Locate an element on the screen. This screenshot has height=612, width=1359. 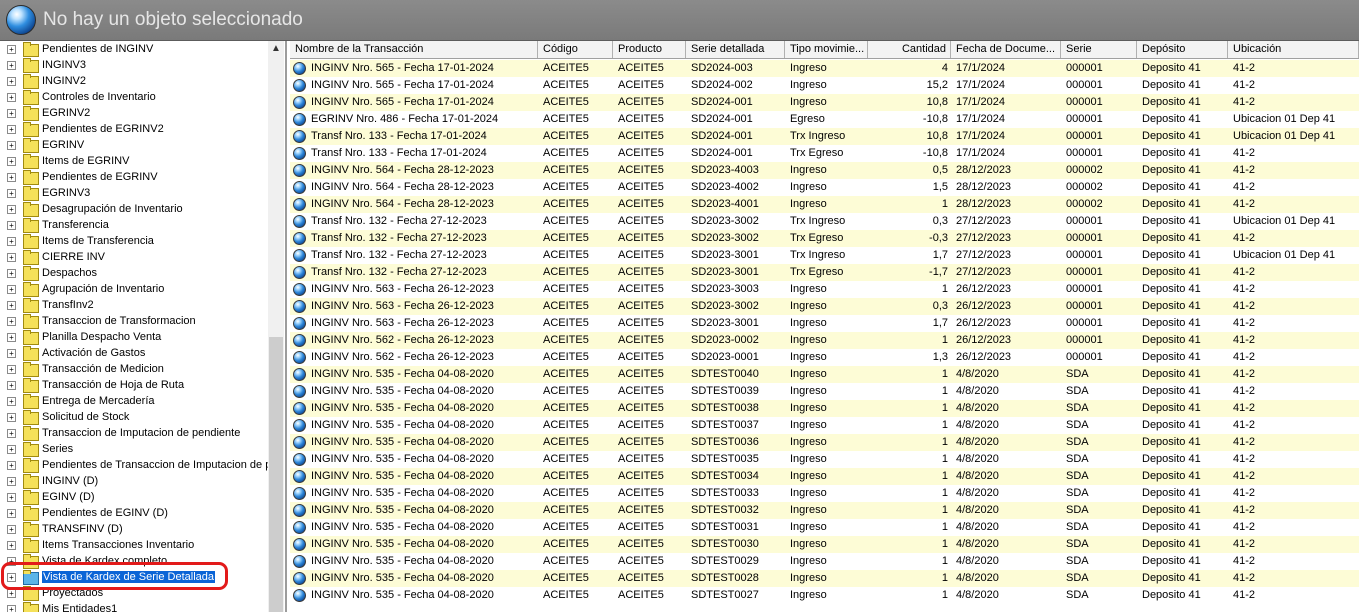
tree-item: + Transferencia is located at coordinates (135, 226).